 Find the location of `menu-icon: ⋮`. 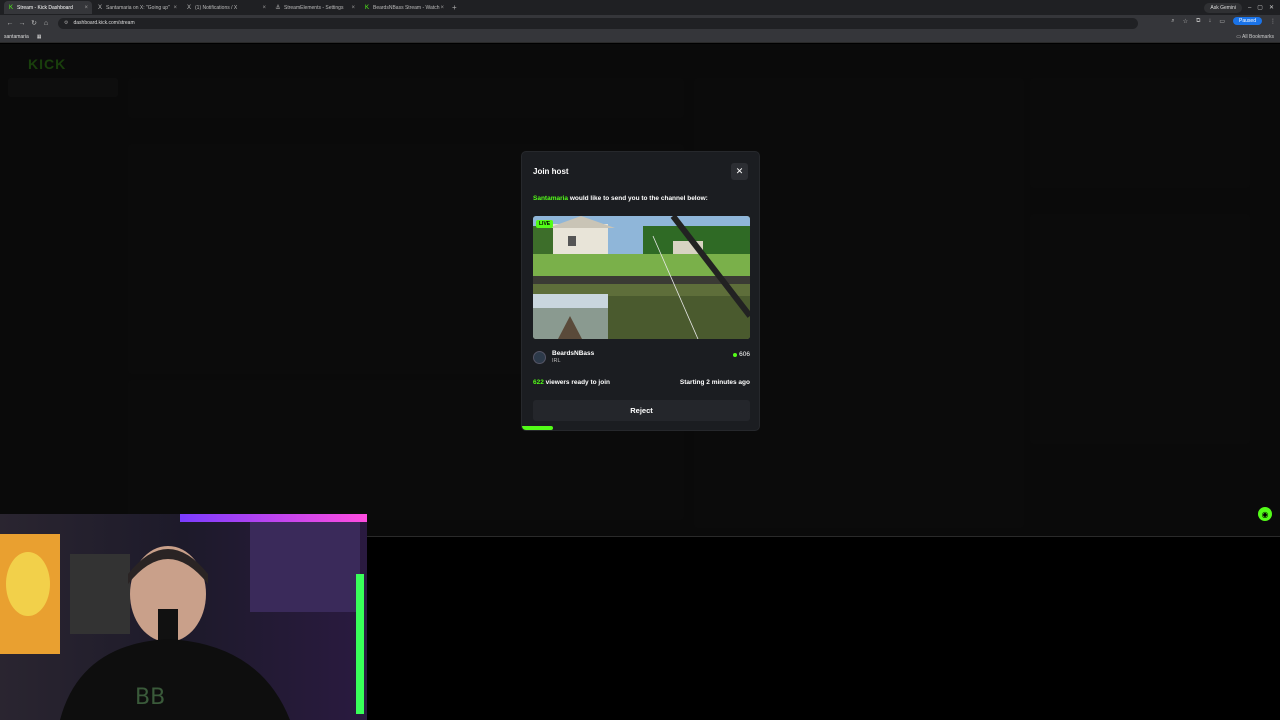

menu-icon: ⋮ is located at coordinates (1273, 21).